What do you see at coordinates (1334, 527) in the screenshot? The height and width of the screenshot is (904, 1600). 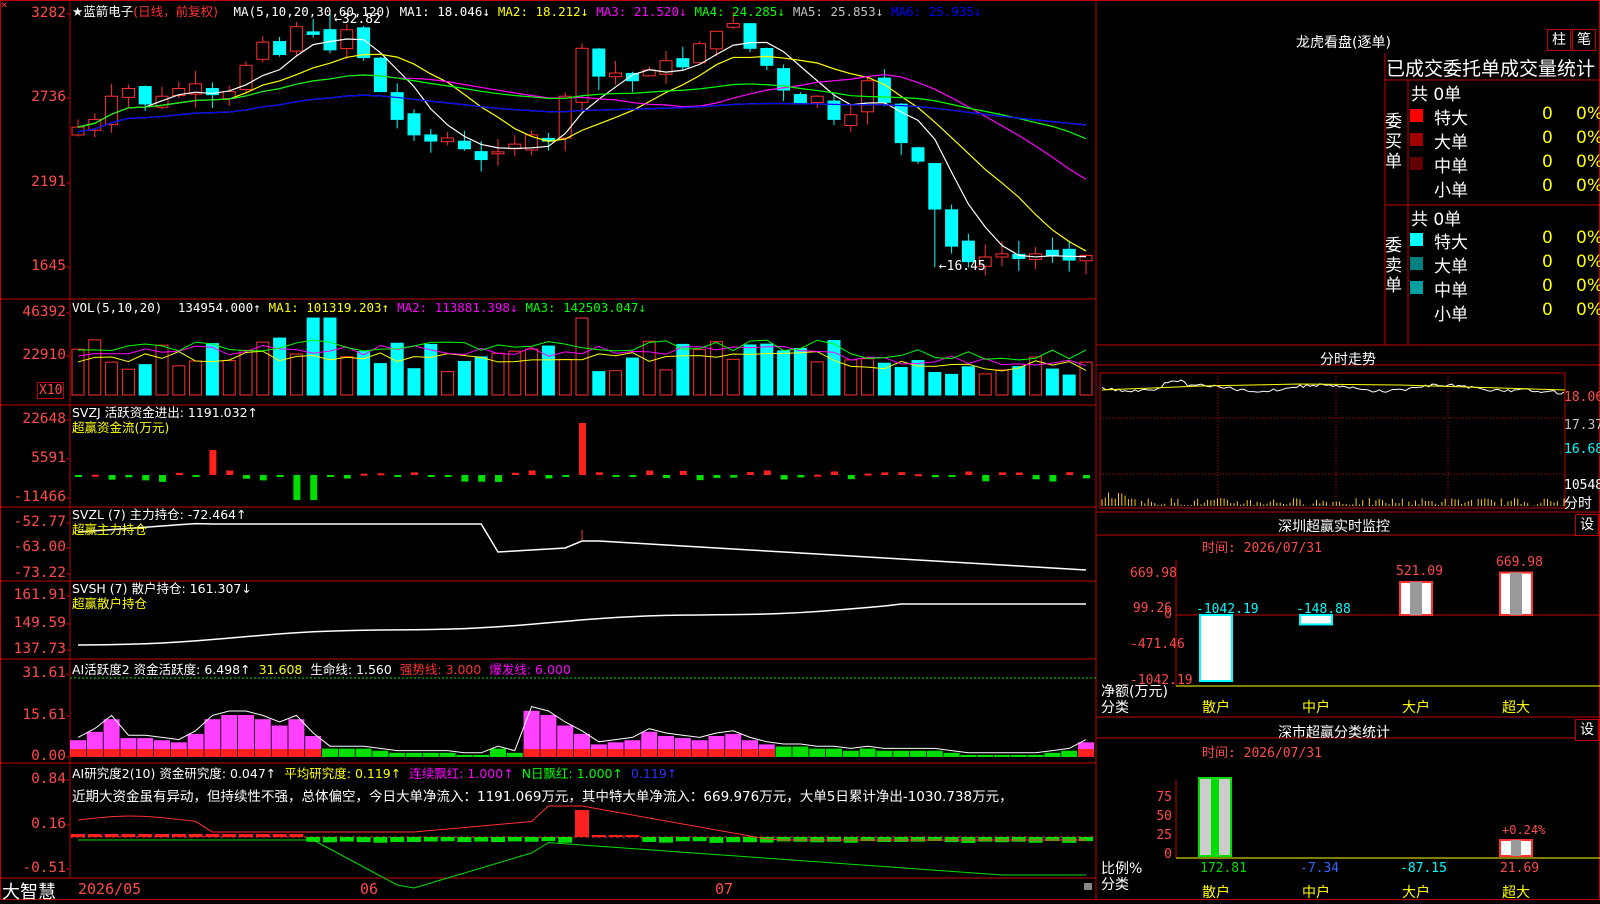 I see `monitor-title: 深圳超赢实时监控` at bounding box center [1334, 527].